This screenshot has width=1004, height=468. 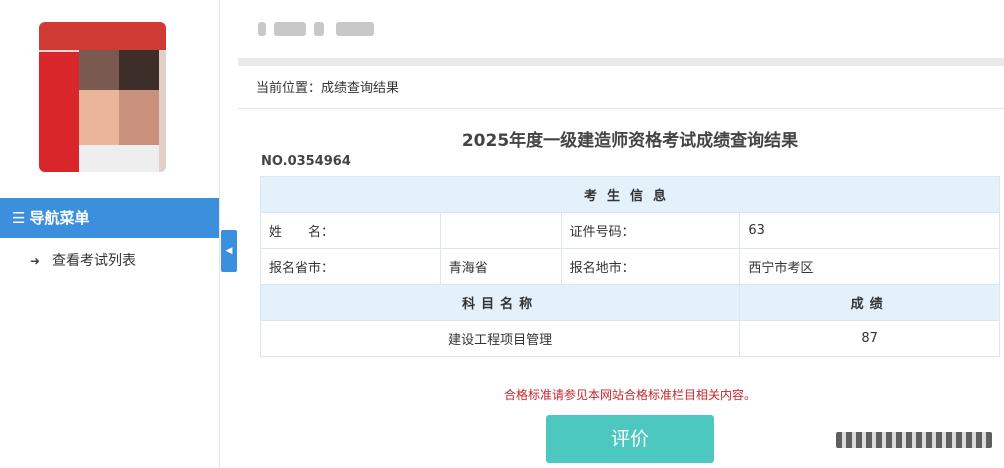 What do you see at coordinates (630, 439) in the screenshot?
I see `evaluate-button: 评价` at bounding box center [630, 439].